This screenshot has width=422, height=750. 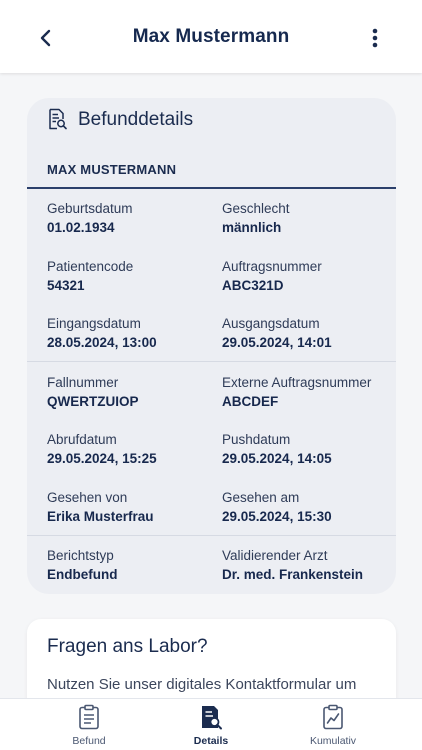 What do you see at coordinates (256, 208) in the screenshot?
I see `field-label: Geschlecht` at bounding box center [256, 208].